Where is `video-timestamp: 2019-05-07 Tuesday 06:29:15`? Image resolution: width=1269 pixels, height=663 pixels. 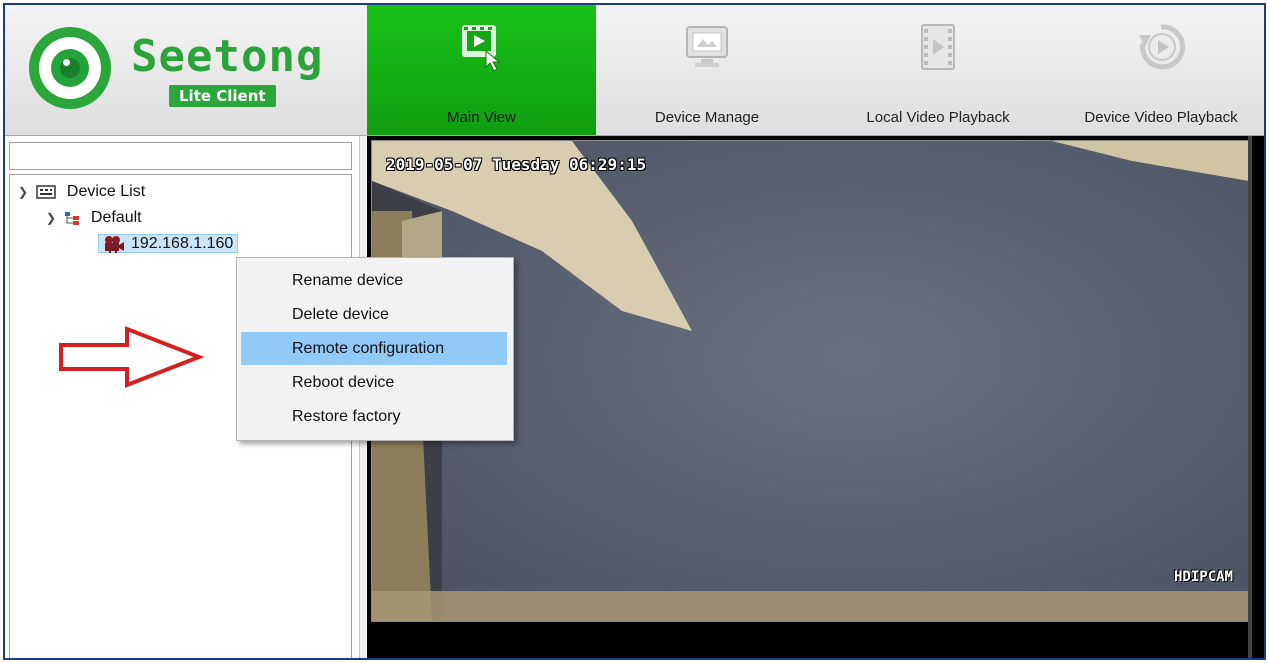
video-timestamp: 2019-05-07 Tuesday 06:29:15 is located at coordinates (516, 164).